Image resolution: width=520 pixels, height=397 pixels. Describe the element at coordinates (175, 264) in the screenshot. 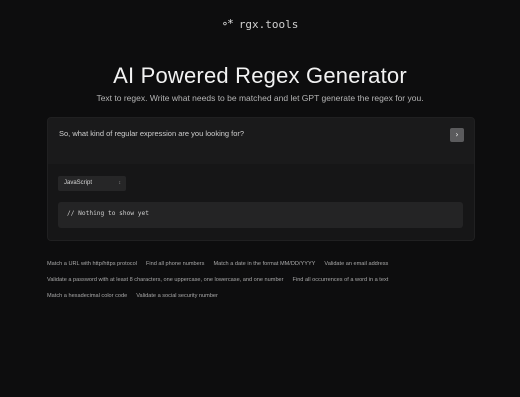

I see `example-item: Find all phone numbers` at that location.